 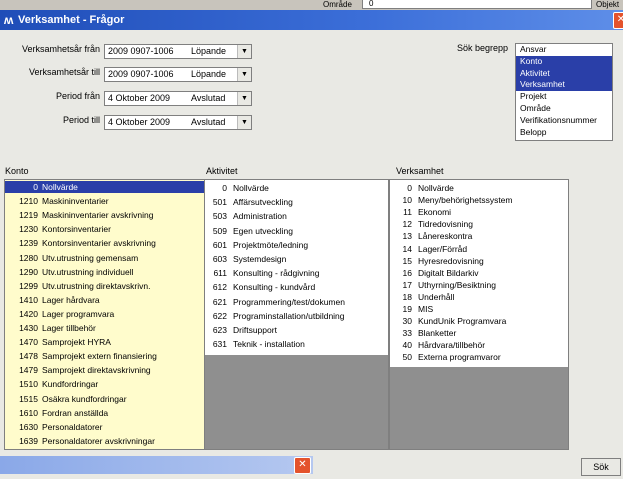 I want to click on sok-button: Sök, so click(x=601, y=467).